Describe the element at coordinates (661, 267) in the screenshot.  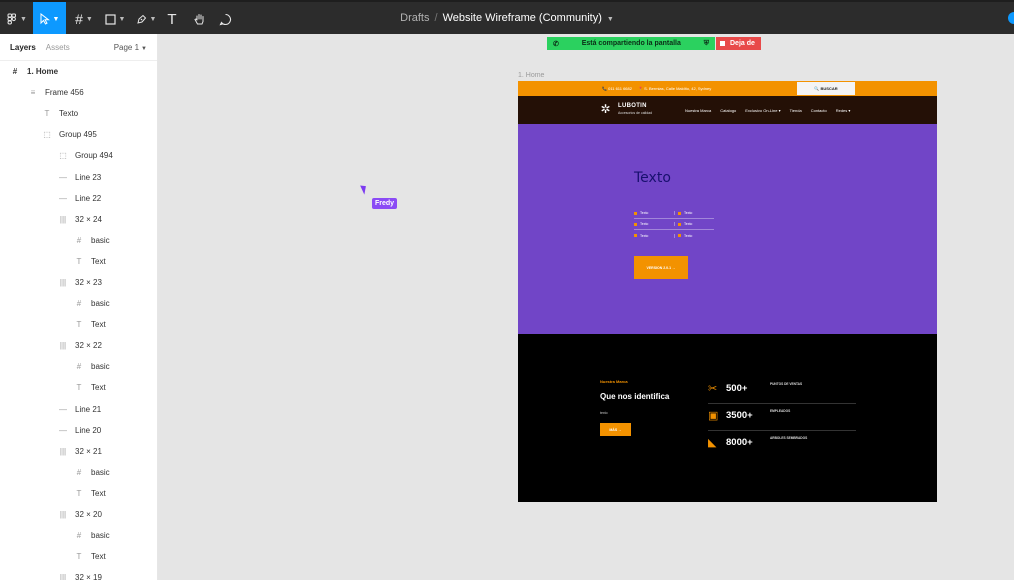
I see `hero-cta-button: VERSION 2.0.1 →` at that location.